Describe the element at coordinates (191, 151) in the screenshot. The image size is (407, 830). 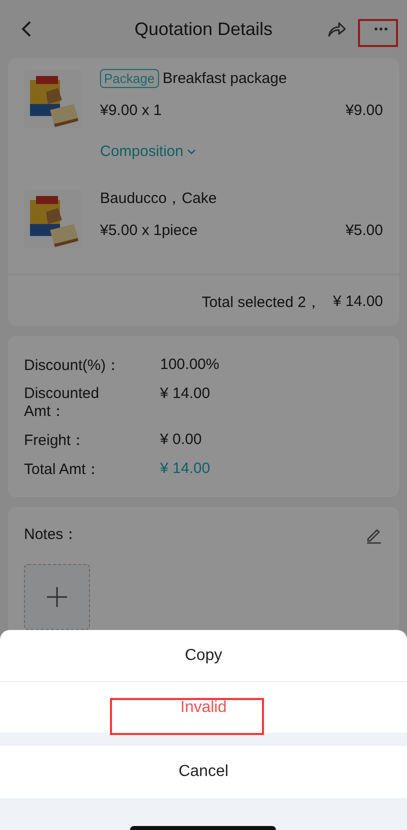
I see `chevron-down-icon` at that location.